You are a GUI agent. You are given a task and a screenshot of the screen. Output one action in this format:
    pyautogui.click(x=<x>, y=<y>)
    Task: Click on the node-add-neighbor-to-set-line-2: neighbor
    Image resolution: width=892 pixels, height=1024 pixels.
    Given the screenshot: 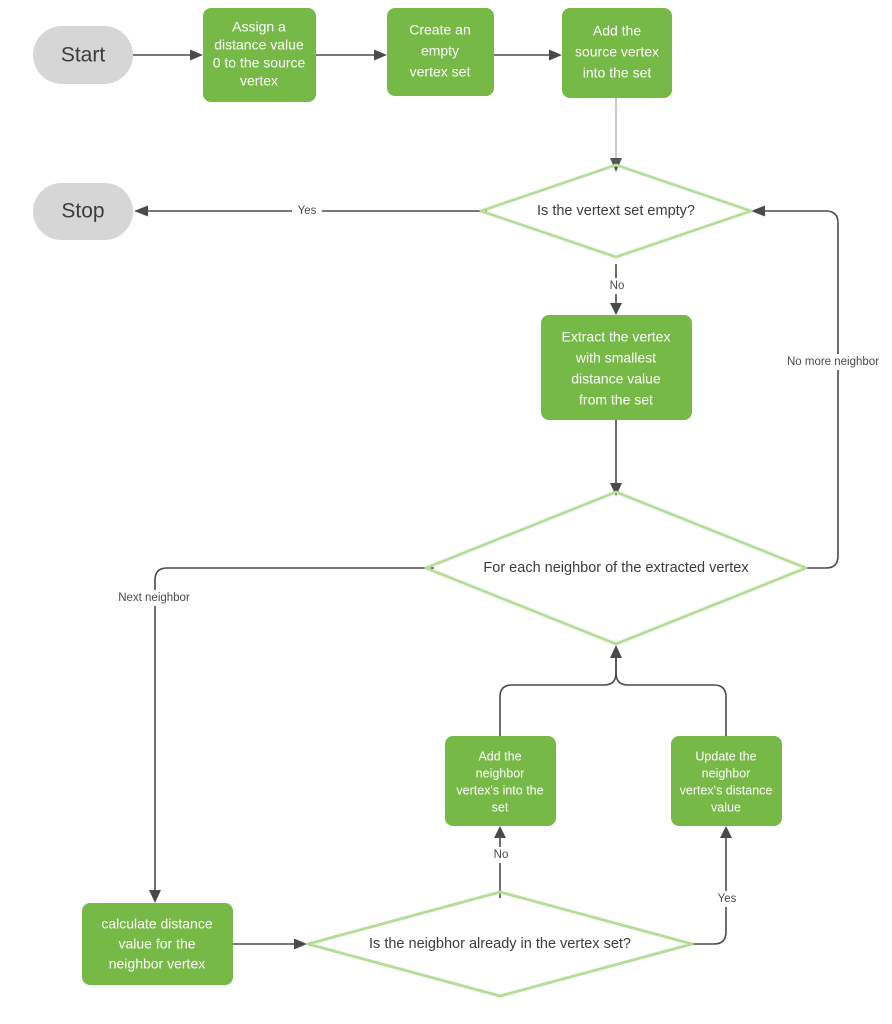 What is the action you would take?
    pyautogui.click(x=500, y=773)
    